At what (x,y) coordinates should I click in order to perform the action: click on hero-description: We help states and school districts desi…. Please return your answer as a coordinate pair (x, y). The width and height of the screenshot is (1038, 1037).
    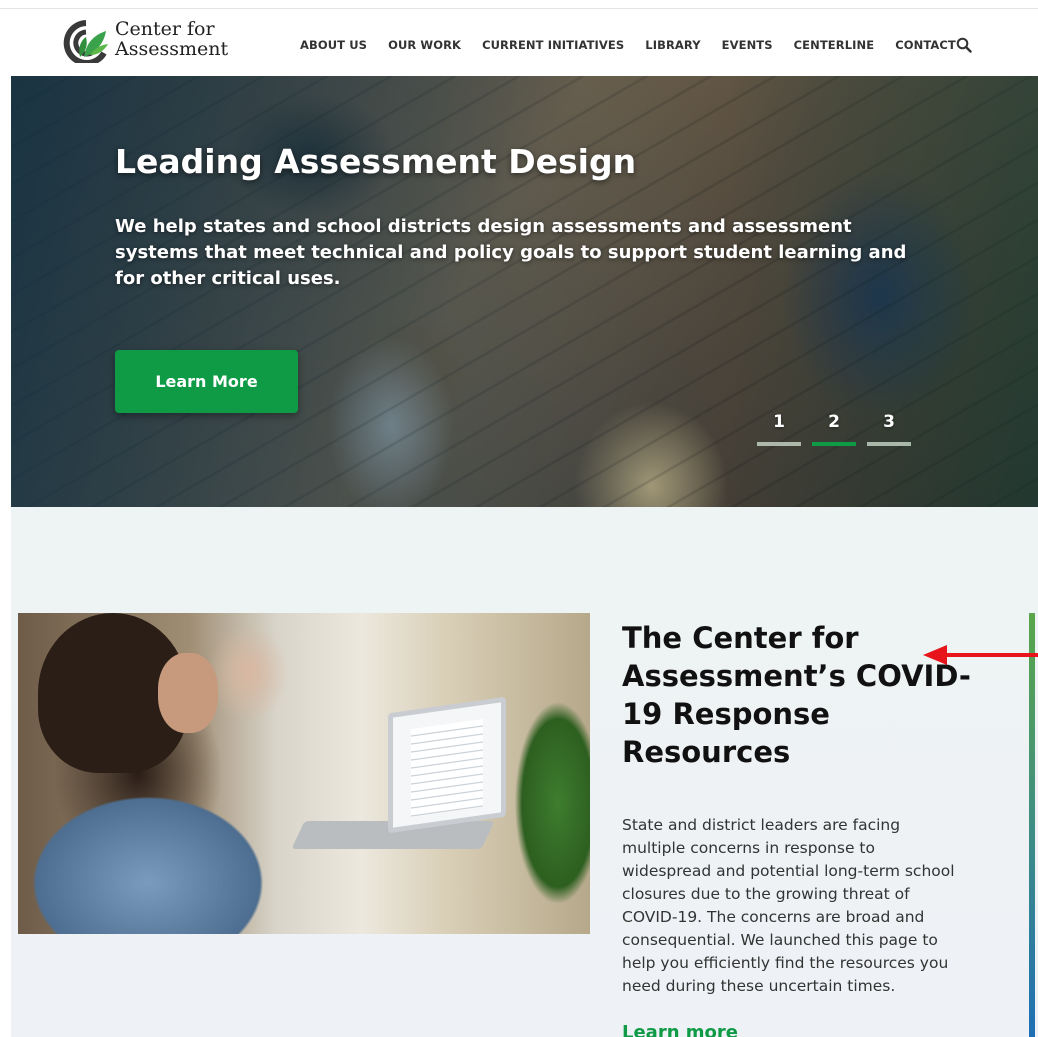
    Looking at the image, I should click on (511, 252).